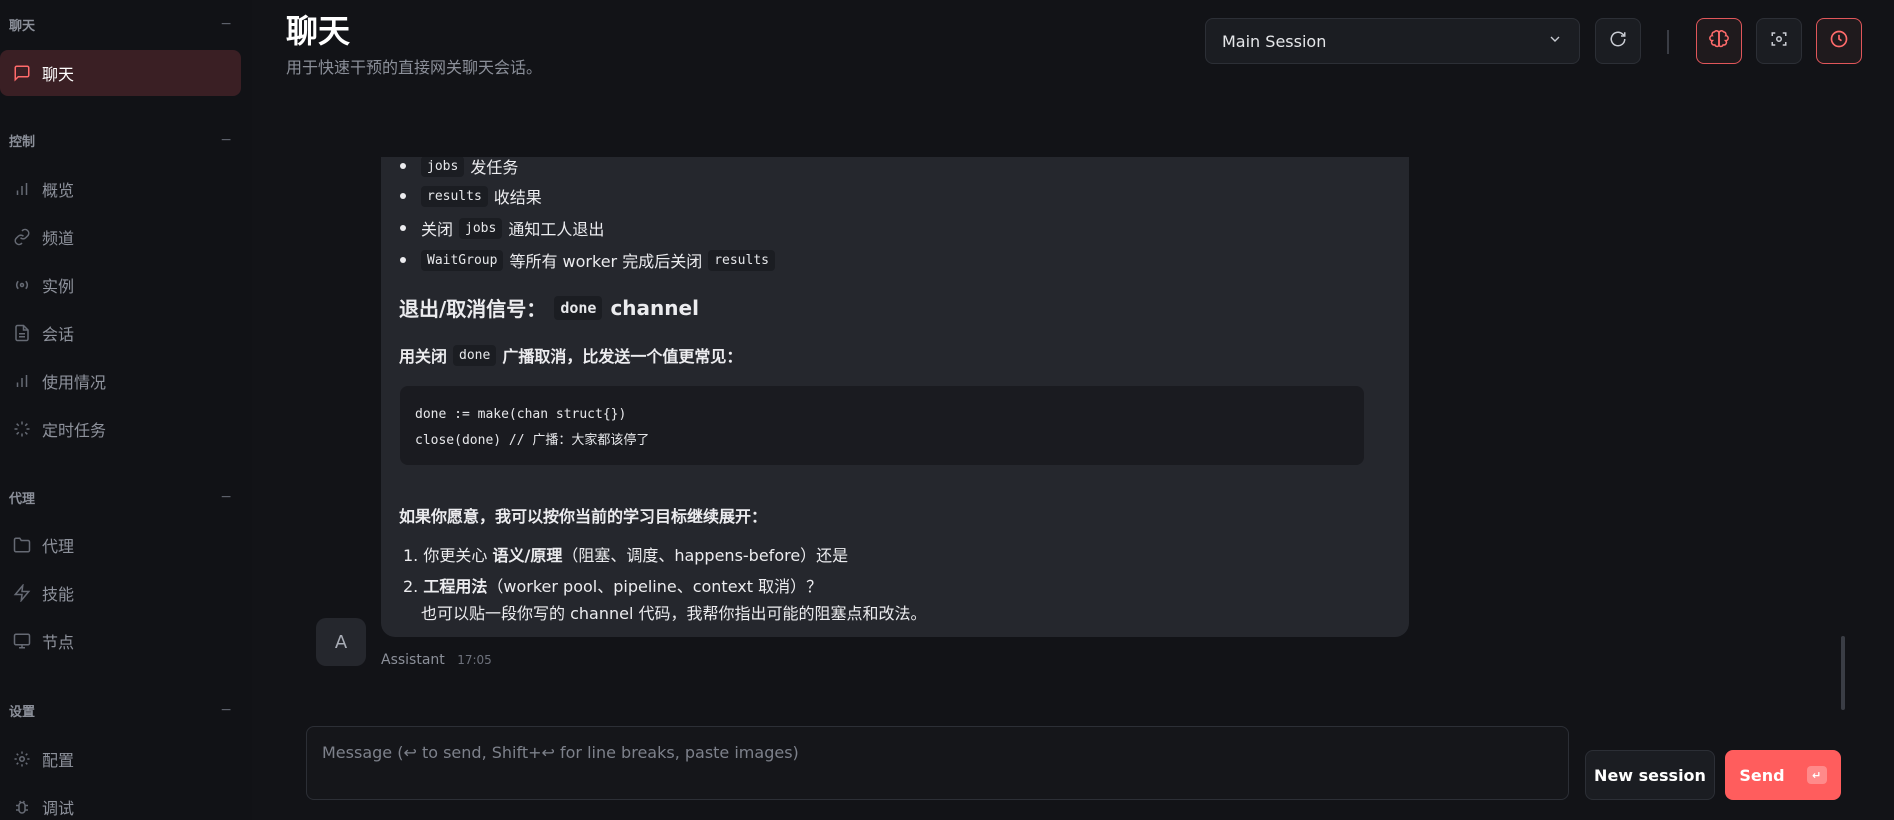 This screenshot has height=820, width=1894. I want to click on sidebar-item-label: 会话, so click(58, 334).